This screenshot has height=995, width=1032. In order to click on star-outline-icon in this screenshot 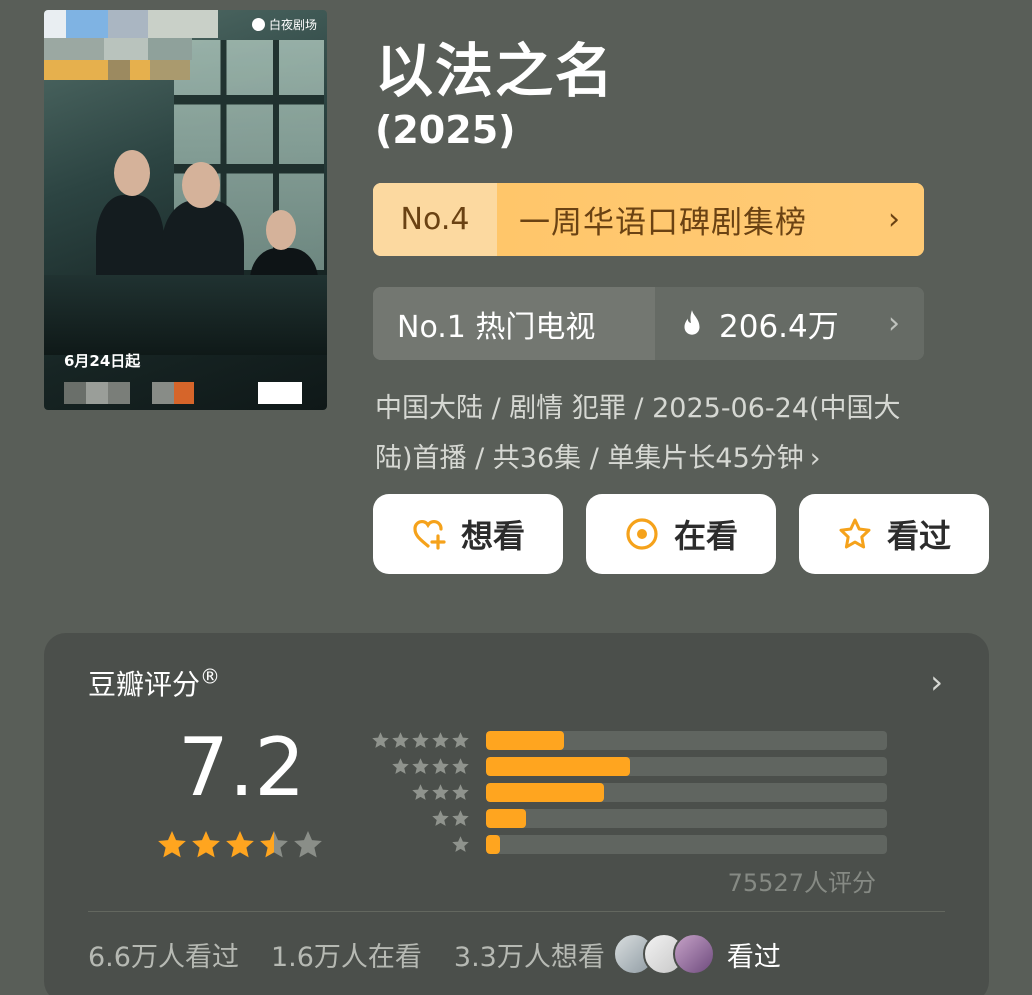, I will do `click(855, 533)`.